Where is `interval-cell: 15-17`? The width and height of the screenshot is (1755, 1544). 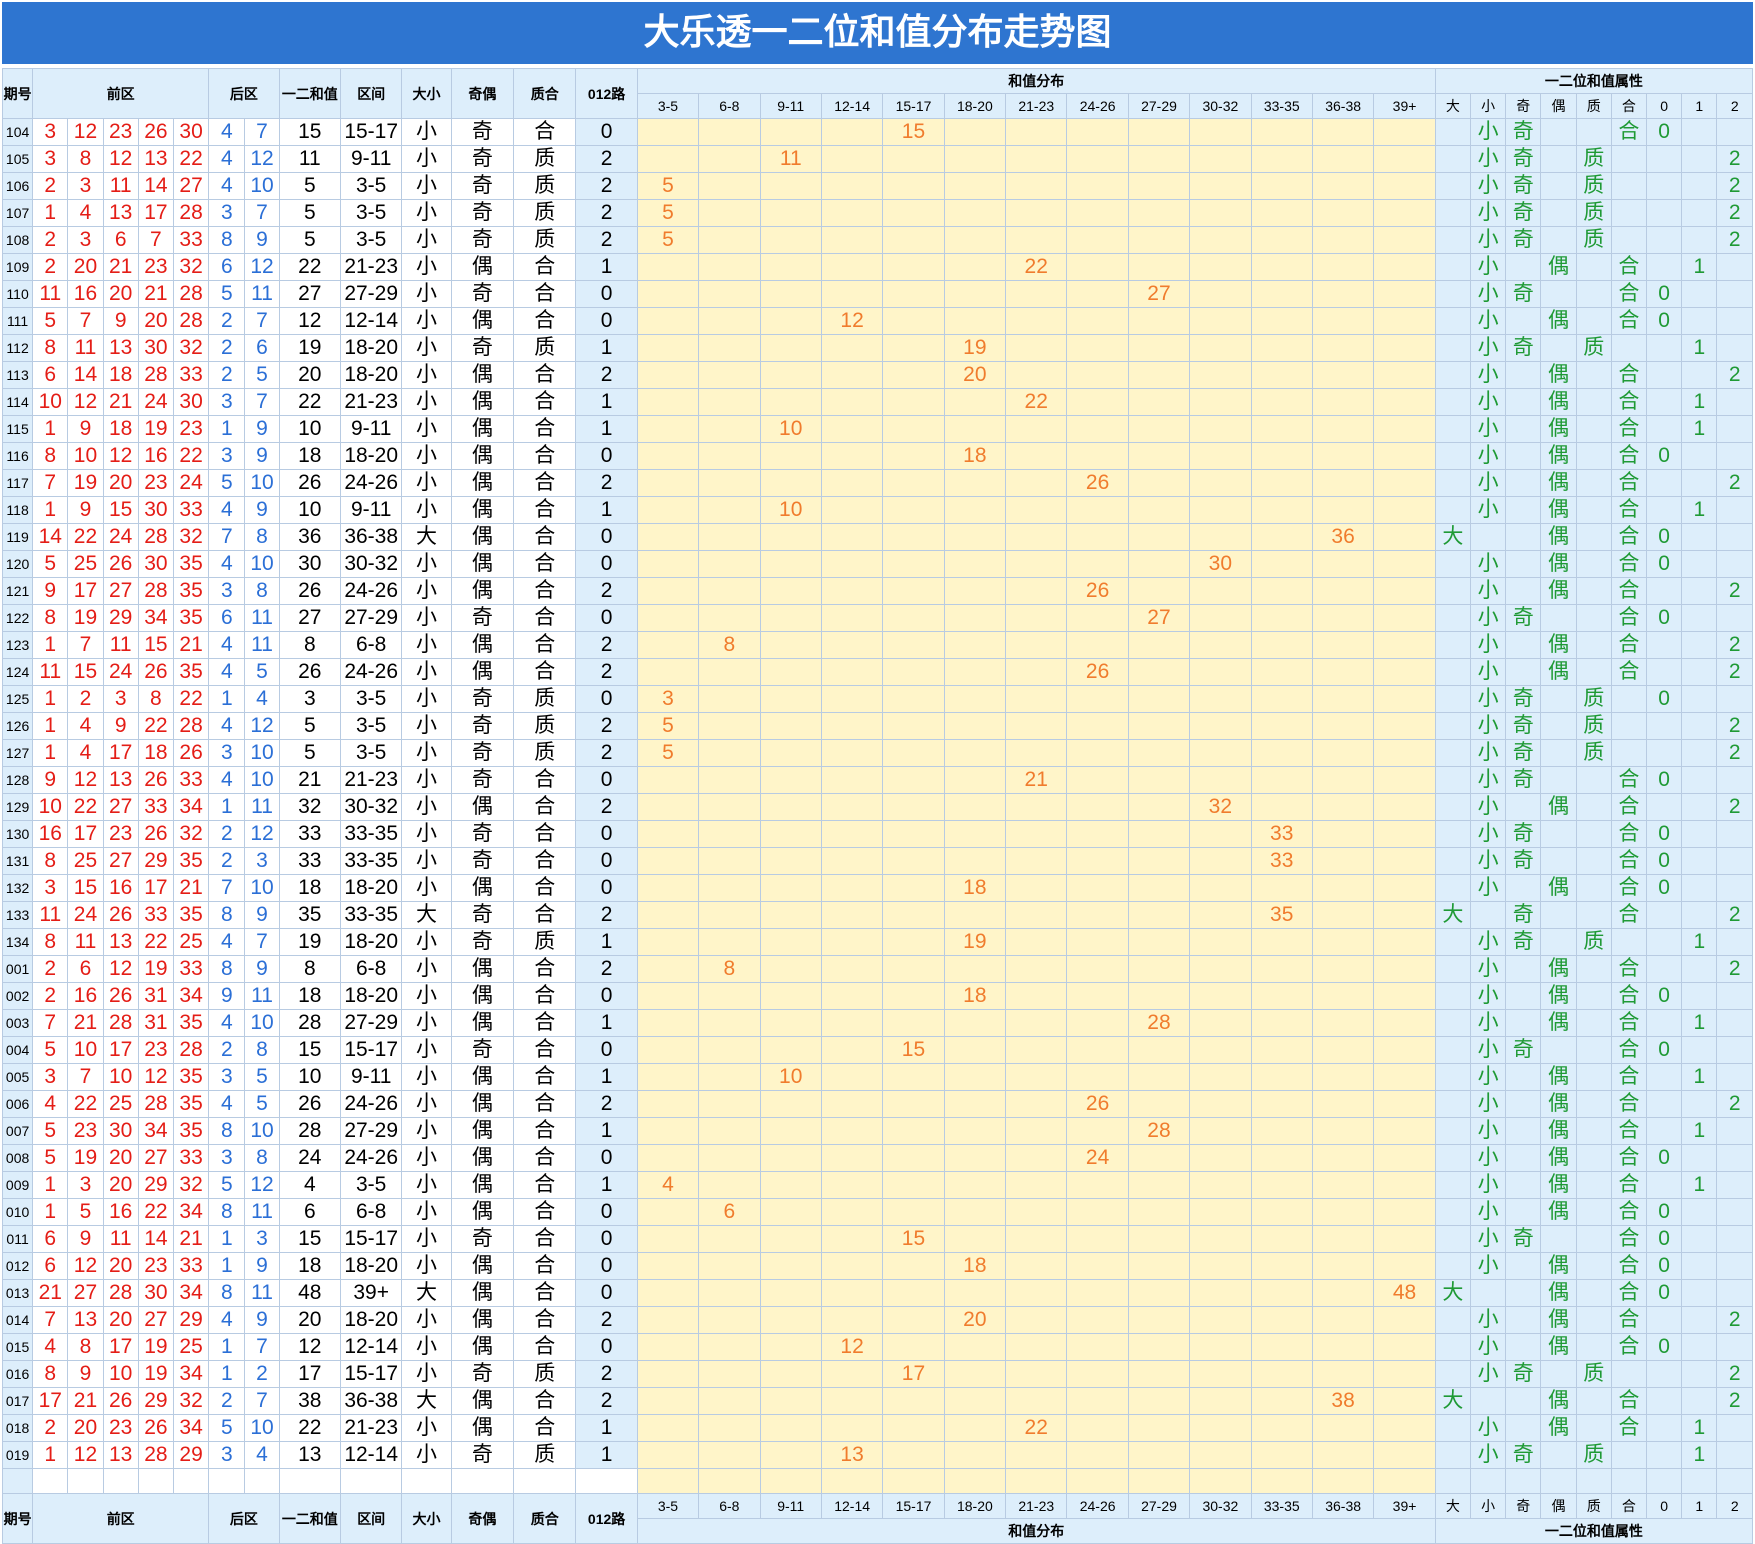 interval-cell: 15-17 is located at coordinates (371, 1050).